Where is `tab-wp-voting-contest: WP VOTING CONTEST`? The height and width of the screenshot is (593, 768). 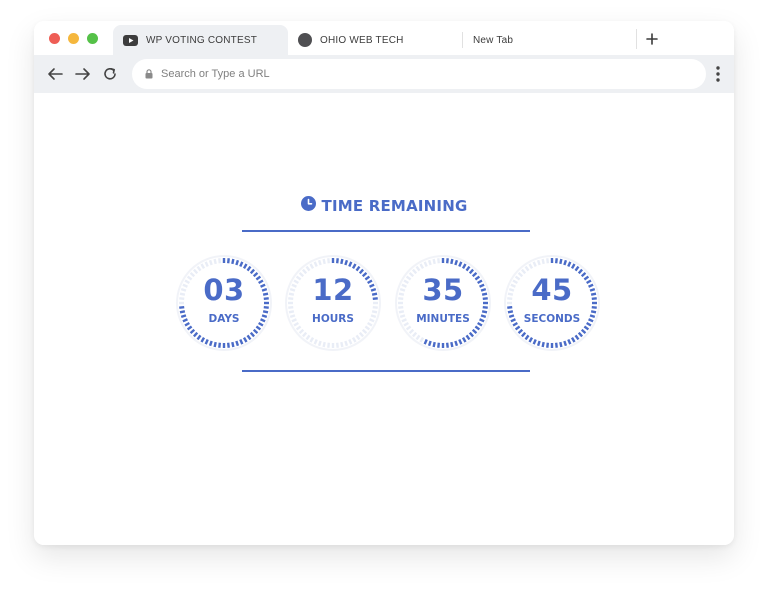 tab-wp-voting-contest: WP VOTING CONTEST is located at coordinates (200, 40).